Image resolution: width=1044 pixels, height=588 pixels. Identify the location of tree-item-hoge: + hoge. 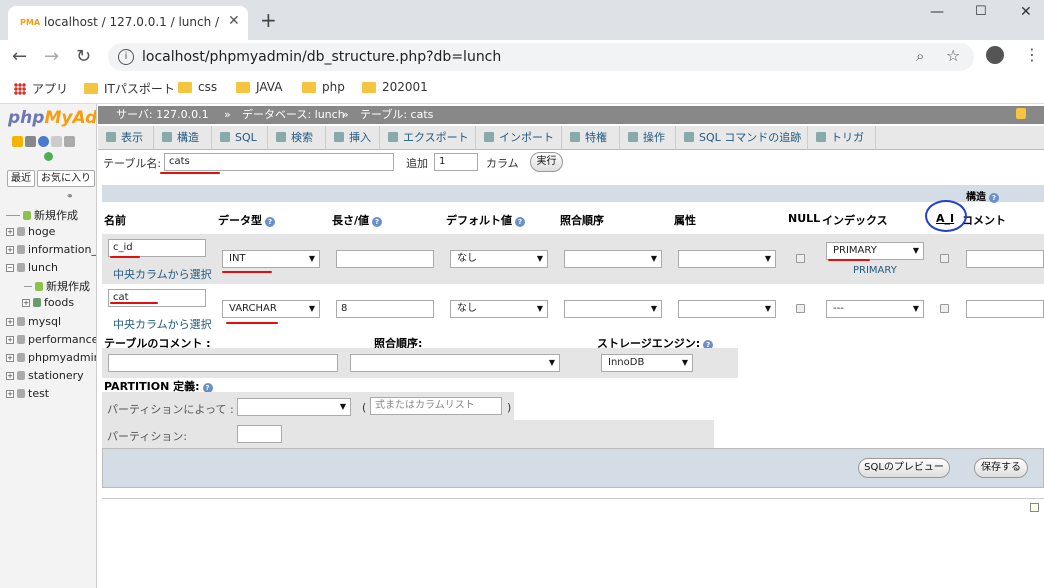
(30, 231).